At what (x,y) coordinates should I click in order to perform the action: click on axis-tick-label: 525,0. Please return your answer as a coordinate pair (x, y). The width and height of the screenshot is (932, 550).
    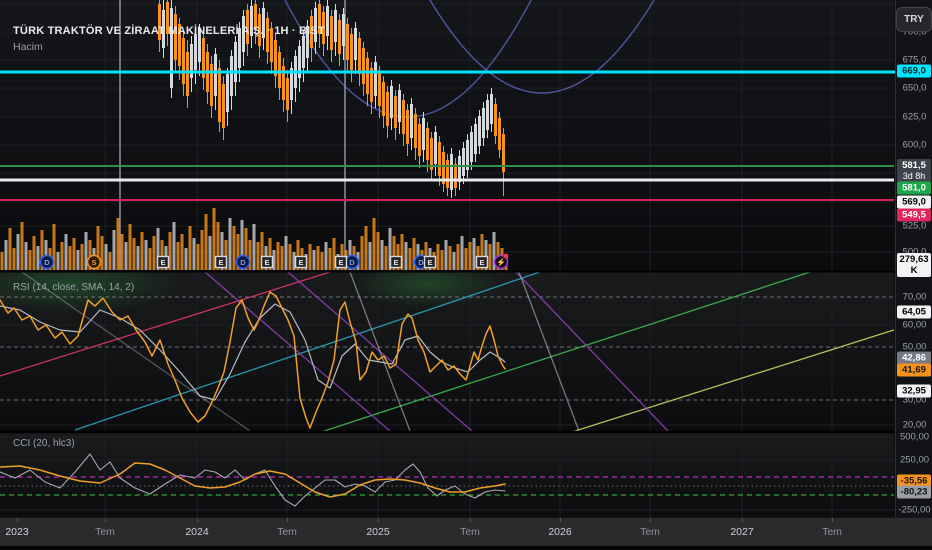
    Looking at the image, I should click on (914, 226).